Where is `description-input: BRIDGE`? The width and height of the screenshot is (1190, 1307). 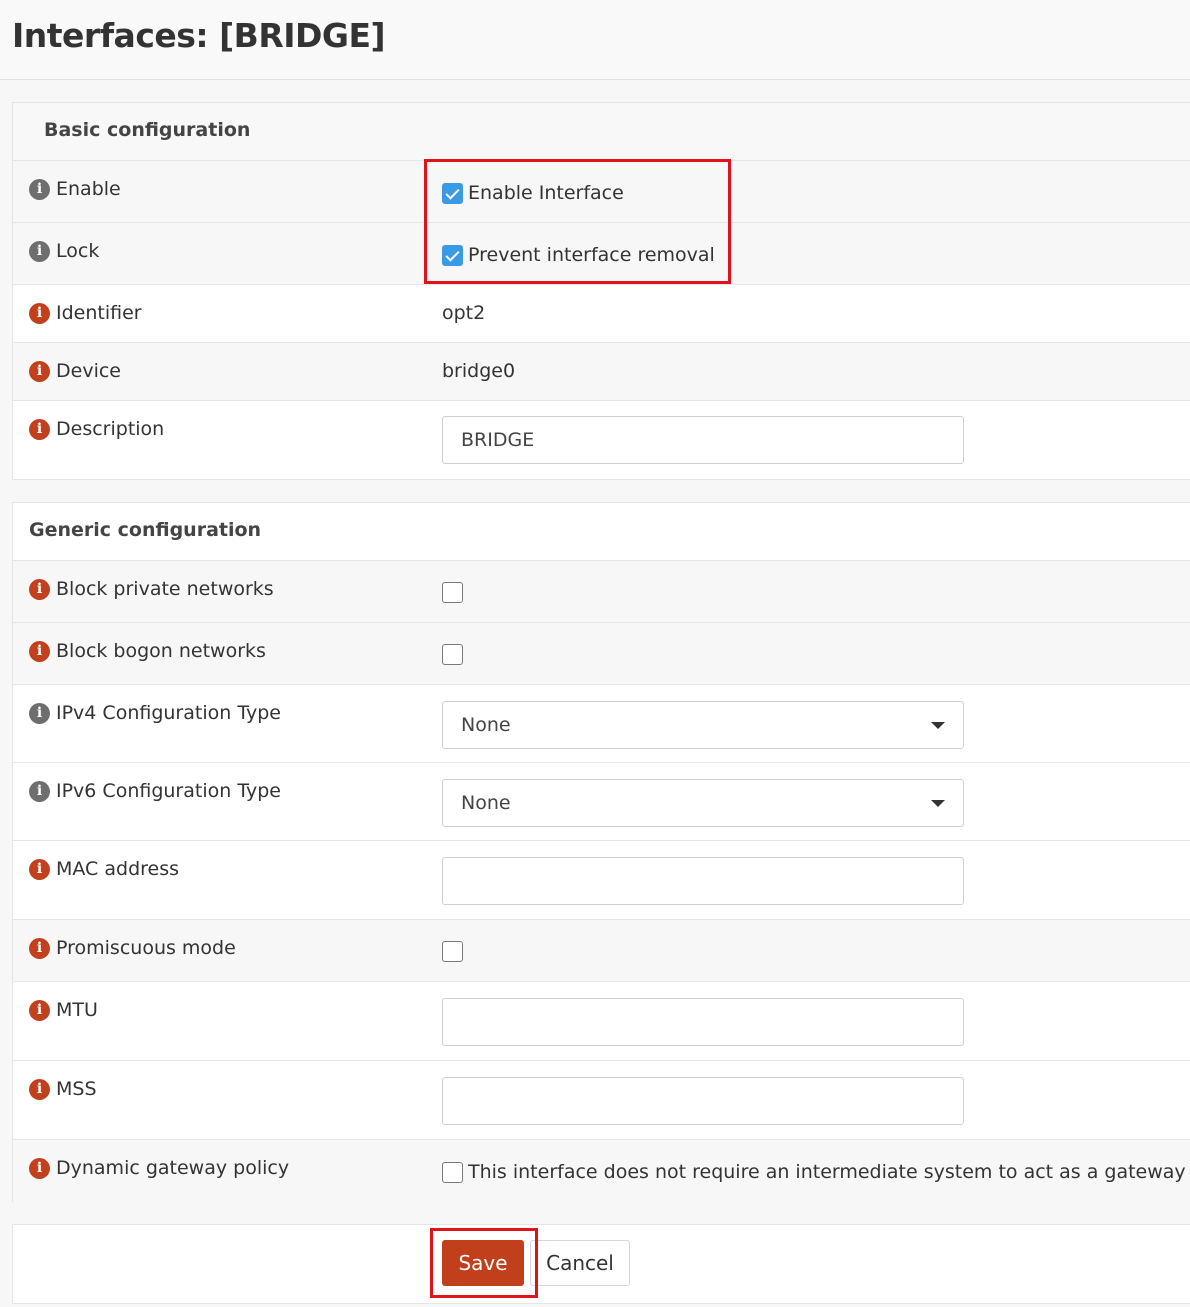 description-input: BRIDGE is located at coordinates (703, 440).